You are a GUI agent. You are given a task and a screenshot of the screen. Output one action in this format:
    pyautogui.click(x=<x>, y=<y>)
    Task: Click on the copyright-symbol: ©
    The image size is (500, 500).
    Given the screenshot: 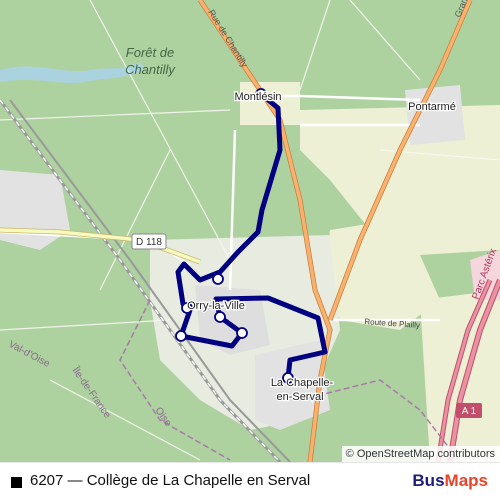 What is the action you would take?
    pyautogui.click(x=349, y=454)
    